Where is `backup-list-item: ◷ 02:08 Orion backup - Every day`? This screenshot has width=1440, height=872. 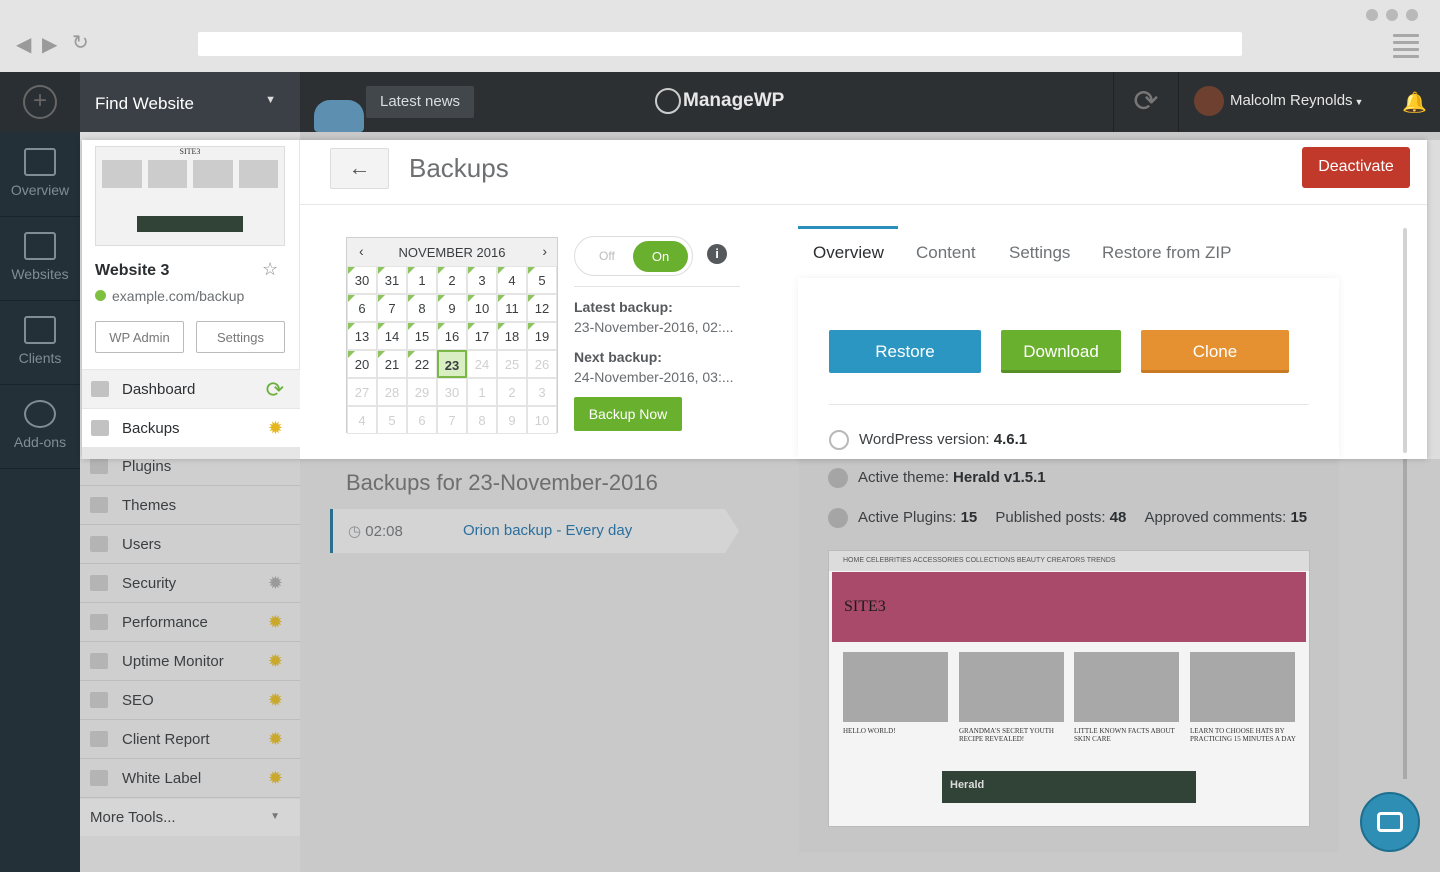 backup-list-item: ◷ 02:08 Orion backup - Every day is located at coordinates (527, 531).